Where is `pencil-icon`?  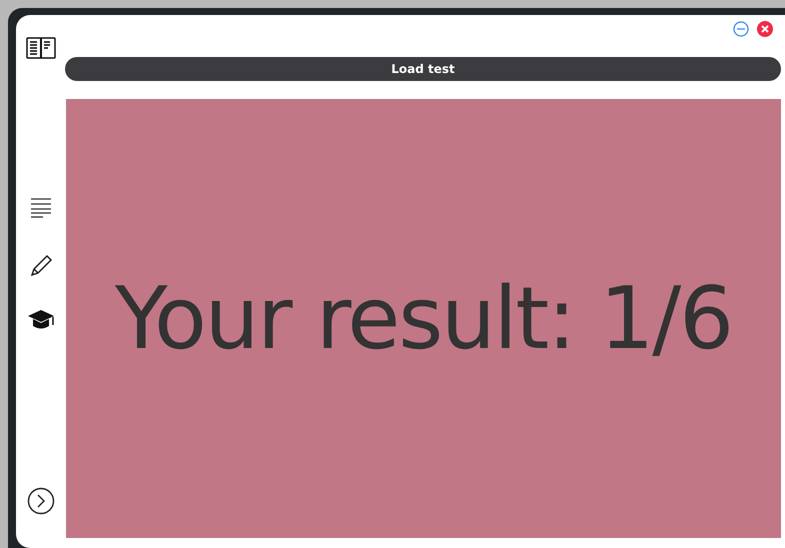
pencil-icon is located at coordinates (40, 266).